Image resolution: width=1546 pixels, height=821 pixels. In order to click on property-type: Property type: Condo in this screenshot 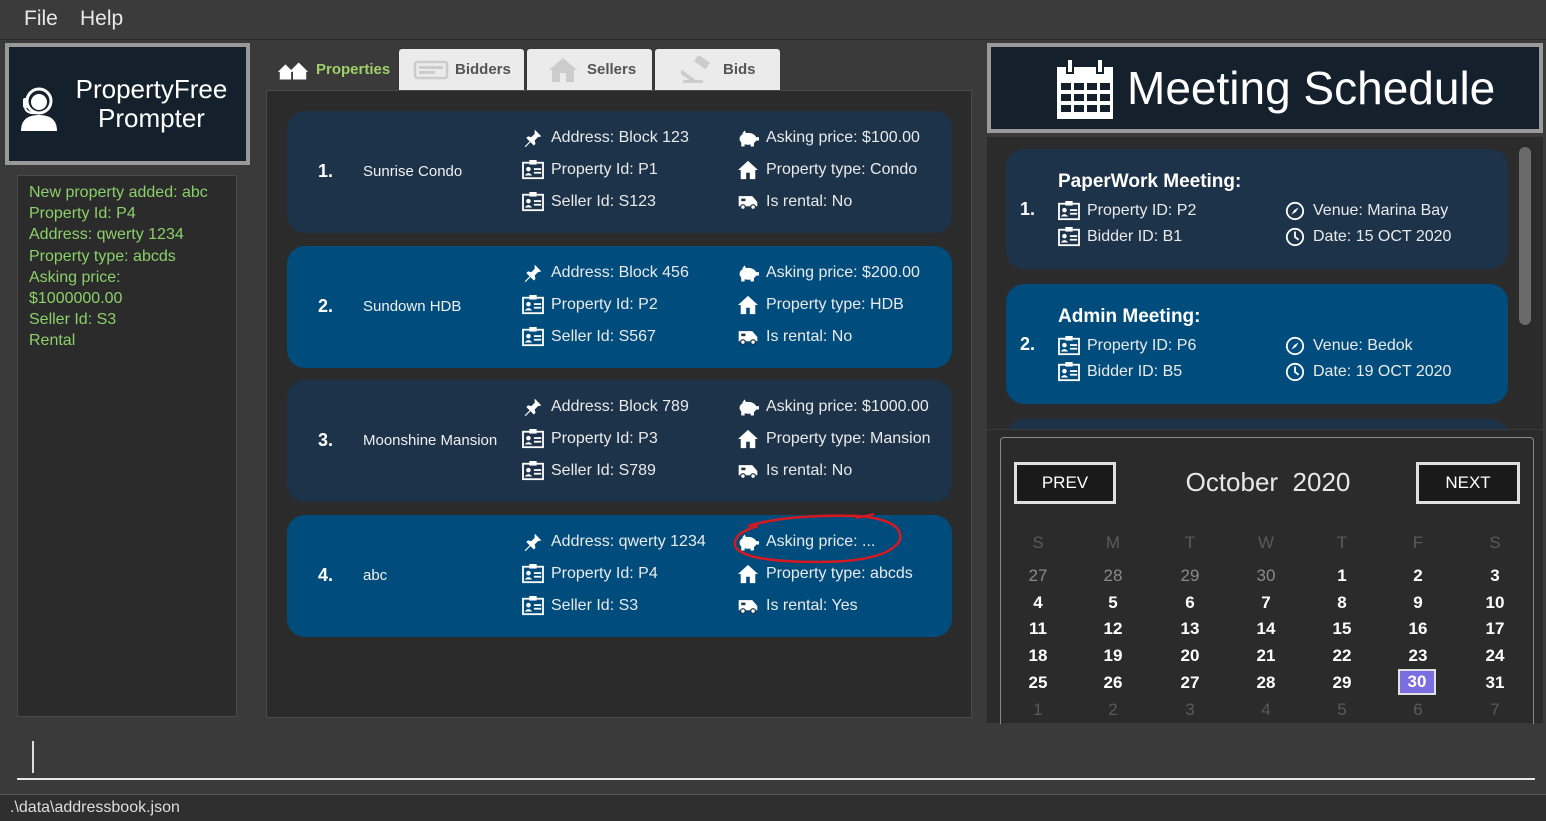, I will do `click(827, 170)`.